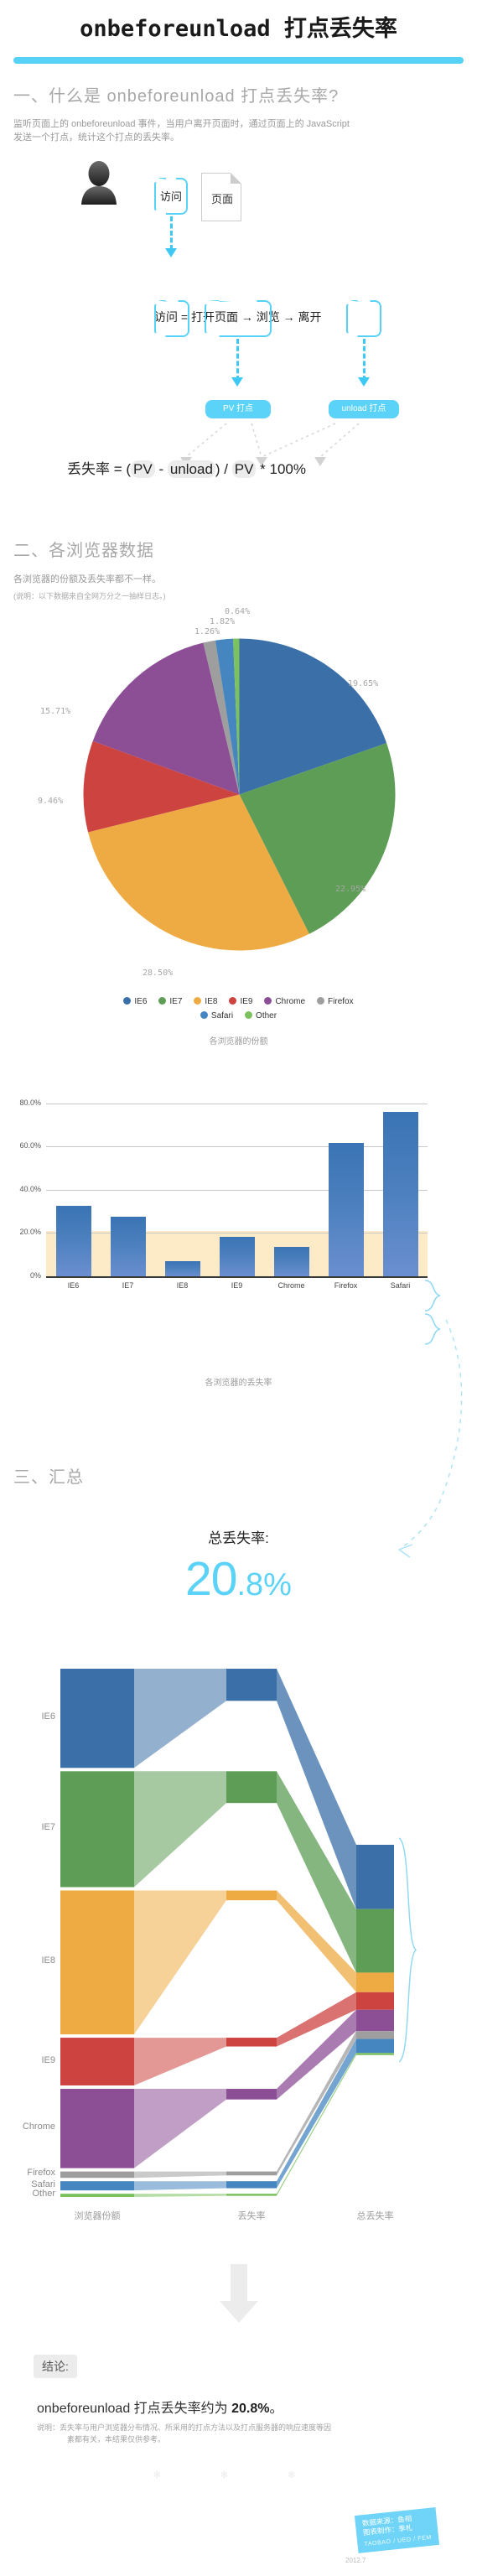  What do you see at coordinates (87, 579) in the screenshot?
I see `section2-paragraph: 各浏览器的份额及丢失率都不一样。` at bounding box center [87, 579].